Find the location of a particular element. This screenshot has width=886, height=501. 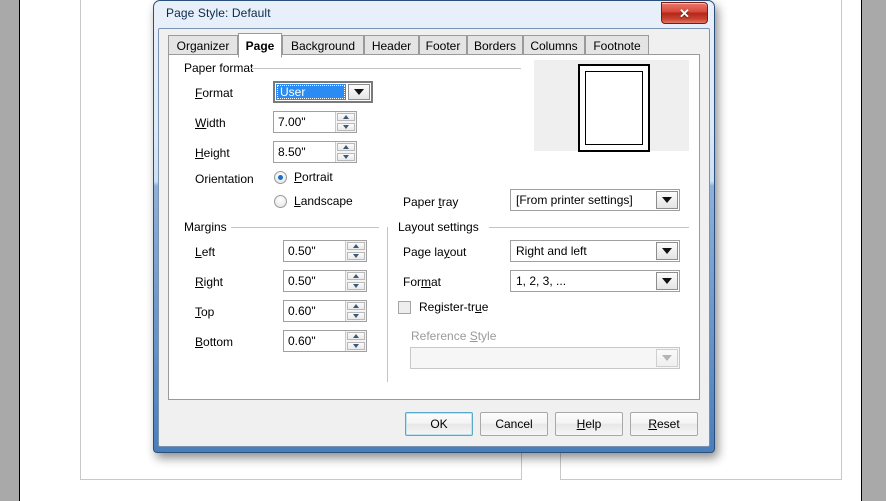

tab-label: Organizer is located at coordinates (203, 45).